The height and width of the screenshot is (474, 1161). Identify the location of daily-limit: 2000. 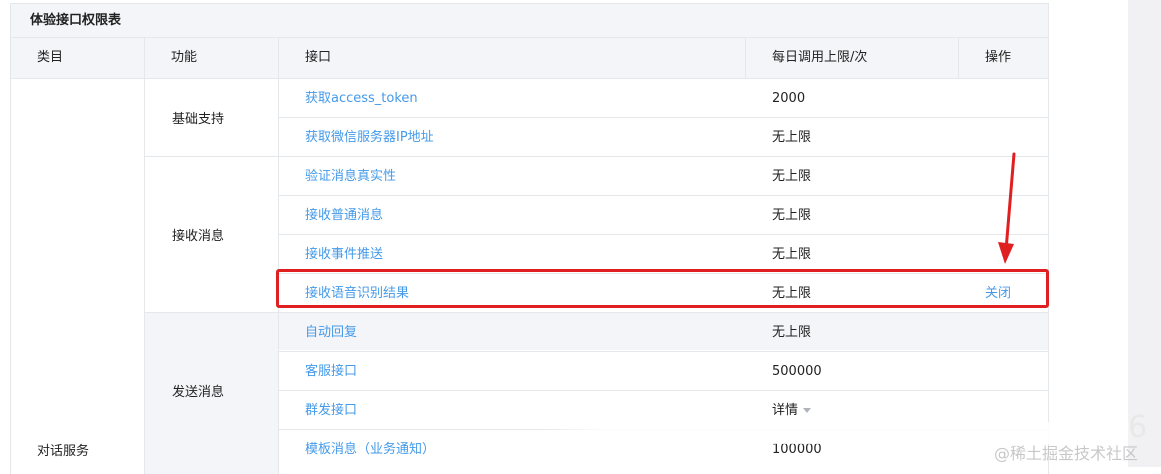
(789, 98).